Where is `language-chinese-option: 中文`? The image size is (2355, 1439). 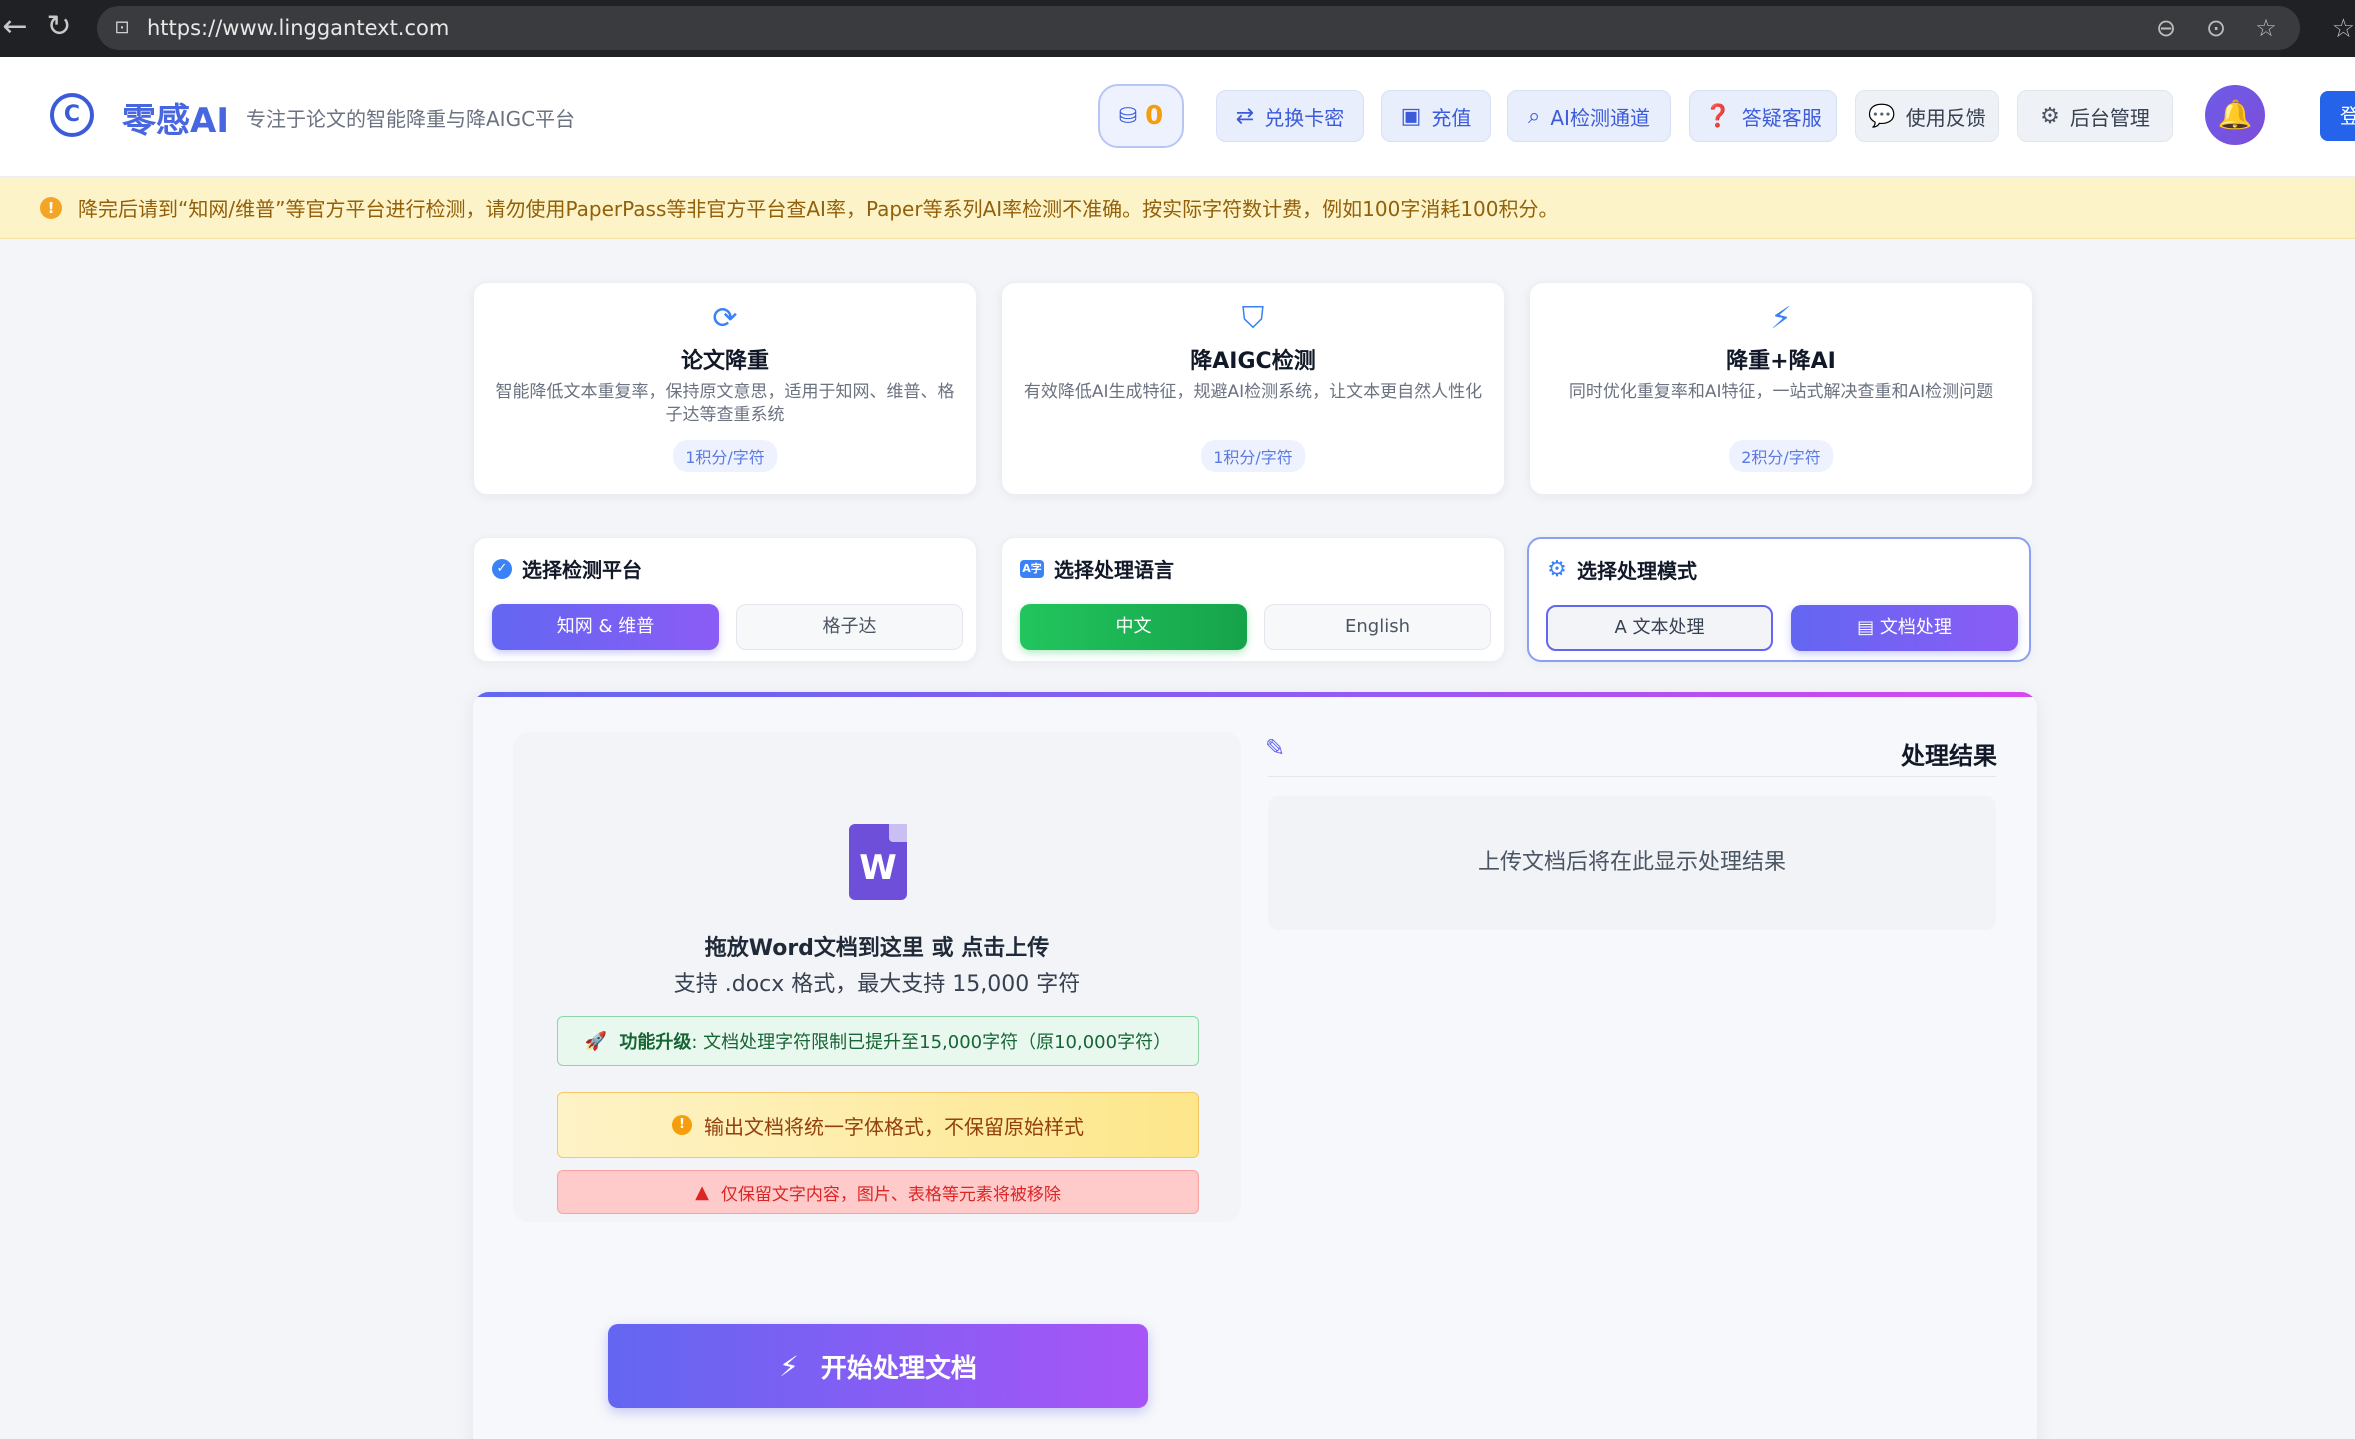
language-chinese-option: 中文 is located at coordinates (1133, 627).